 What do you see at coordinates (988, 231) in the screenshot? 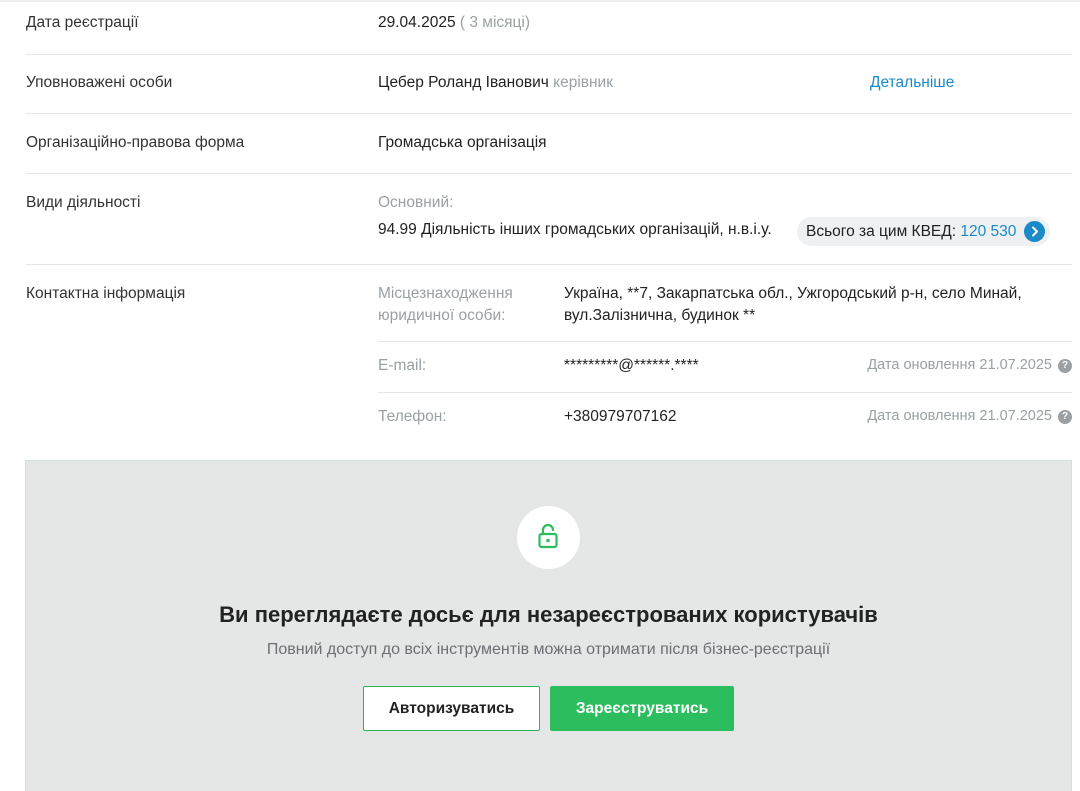
I see `kved-total-value: 120 530` at bounding box center [988, 231].